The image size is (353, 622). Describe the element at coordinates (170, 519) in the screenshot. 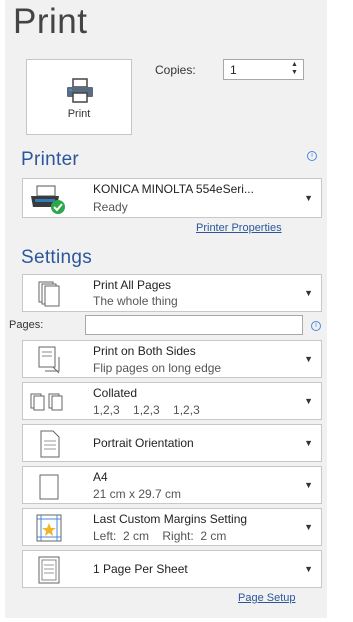

I see `setting-line1: Last Custom Margins Setting` at that location.